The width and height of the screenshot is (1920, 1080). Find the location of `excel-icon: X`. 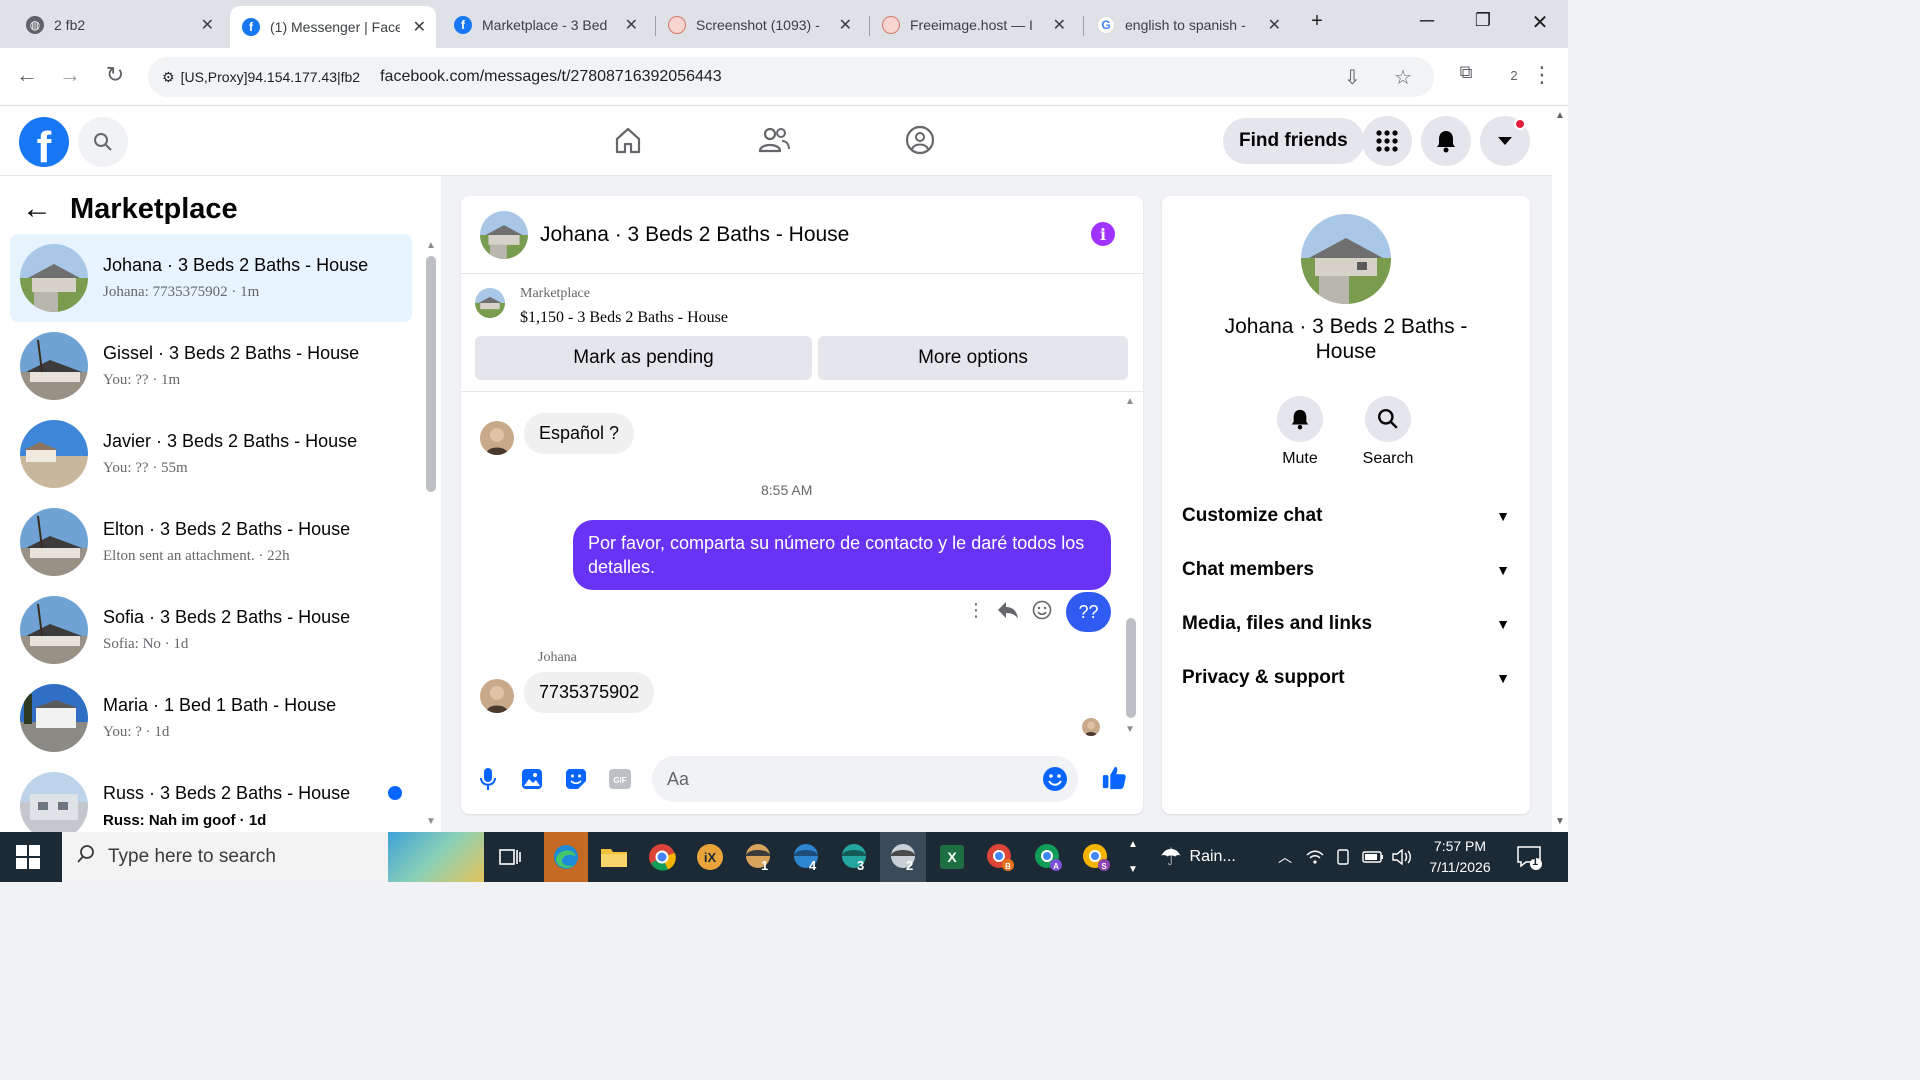

excel-icon: X is located at coordinates (952, 857).